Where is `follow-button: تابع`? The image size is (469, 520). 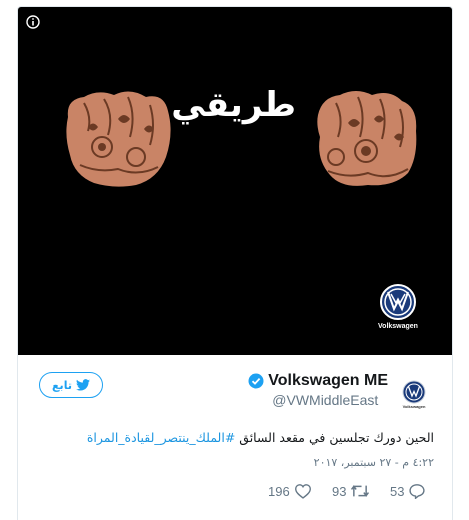
follow-button: تابع is located at coordinates (71, 385).